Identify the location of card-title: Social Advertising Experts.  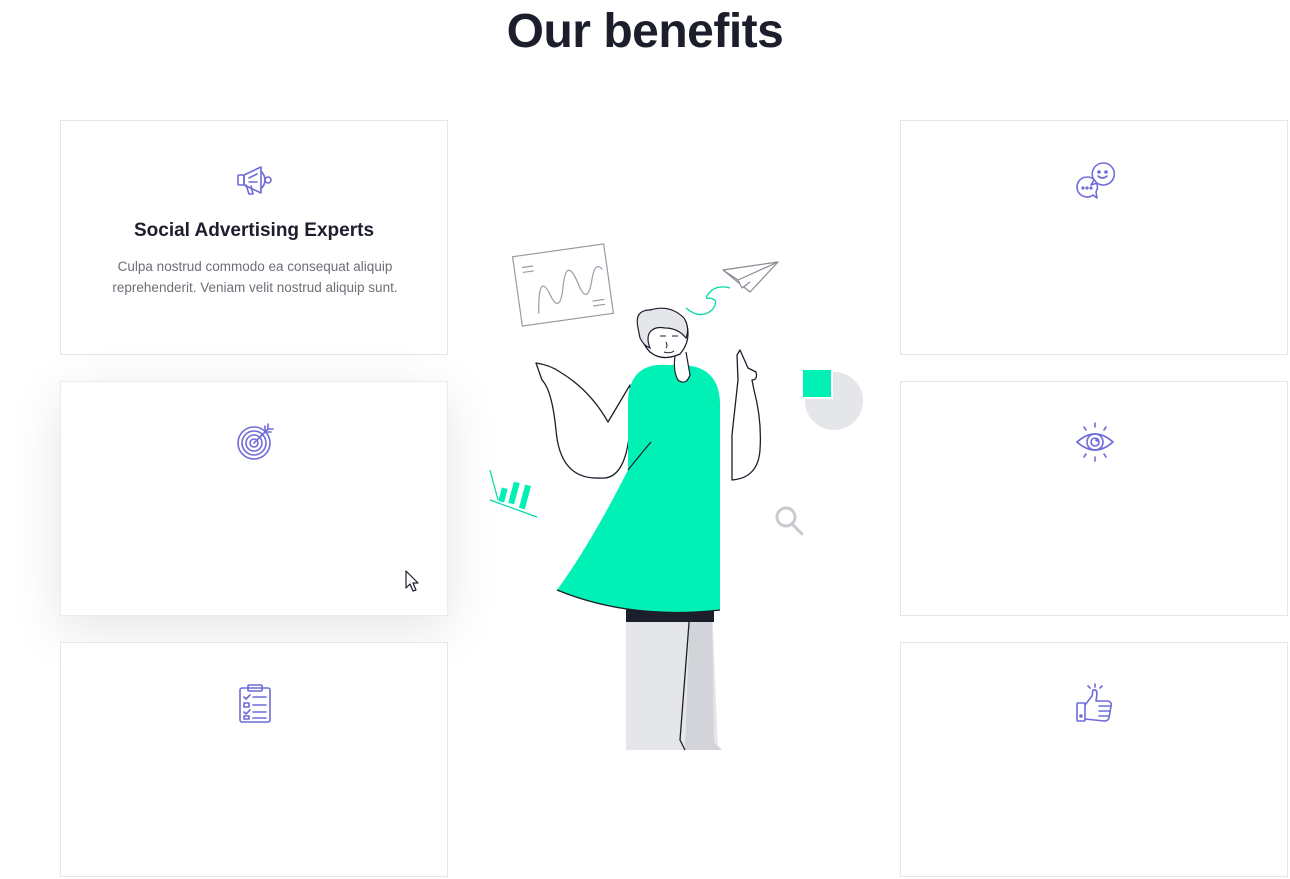
(254, 230).